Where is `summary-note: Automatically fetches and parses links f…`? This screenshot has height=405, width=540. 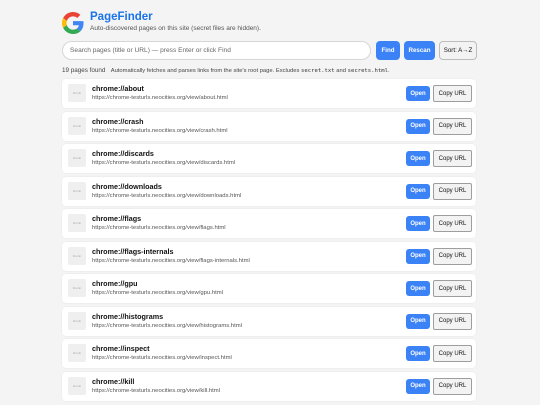 summary-note: Automatically fetches and parses links f… is located at coordinates (205, 71).